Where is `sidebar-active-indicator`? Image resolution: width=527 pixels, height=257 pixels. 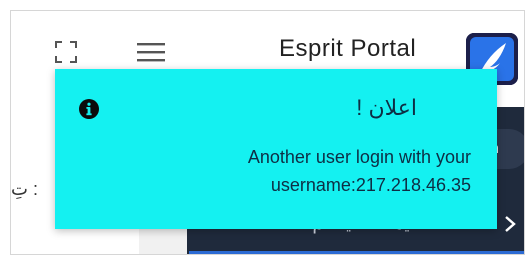
sidebar-active-indicator is located at coordinates (356, 252).